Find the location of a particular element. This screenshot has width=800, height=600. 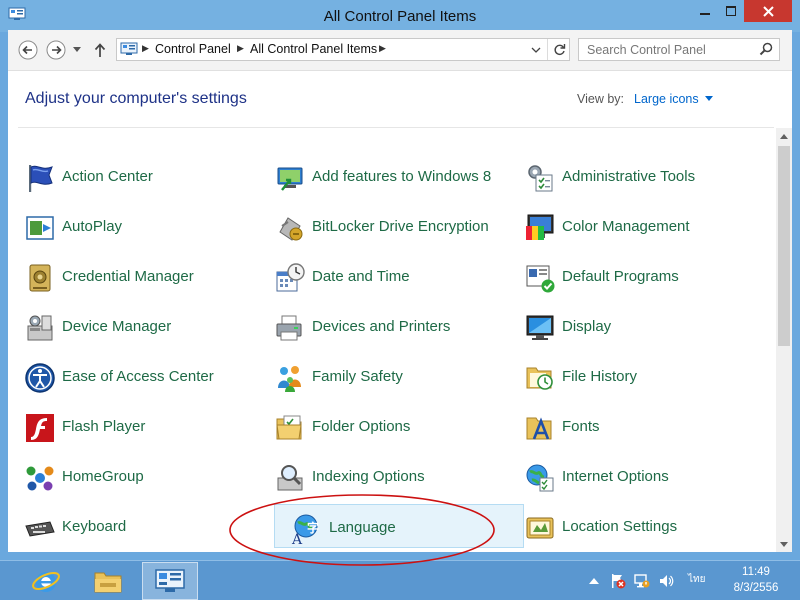

item-homegroup: HomeGroup is located at coordinates (130, 476).